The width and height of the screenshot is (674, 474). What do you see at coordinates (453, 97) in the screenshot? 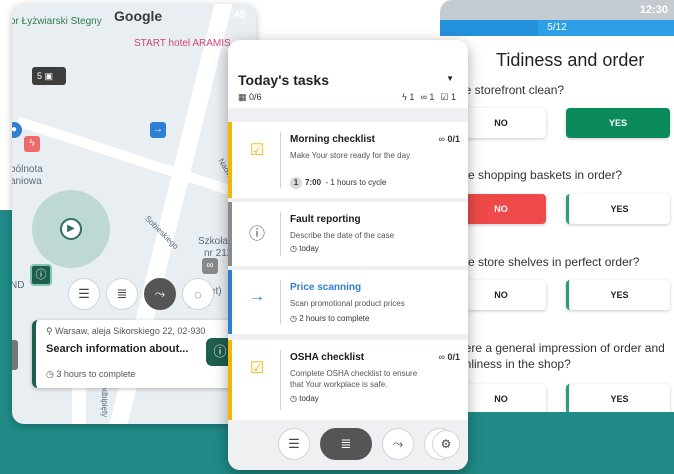
I see `checks-count: 1` at bounding box center [453, 97].